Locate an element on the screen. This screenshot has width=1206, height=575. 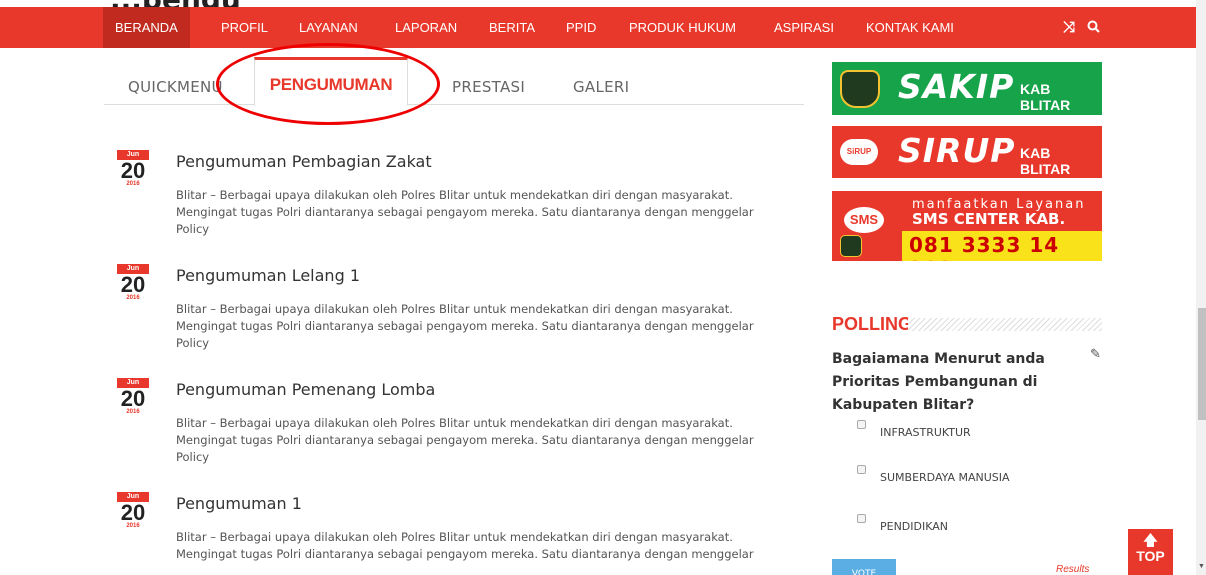
polling-title: POLLING is located at coordinates (872, 324).